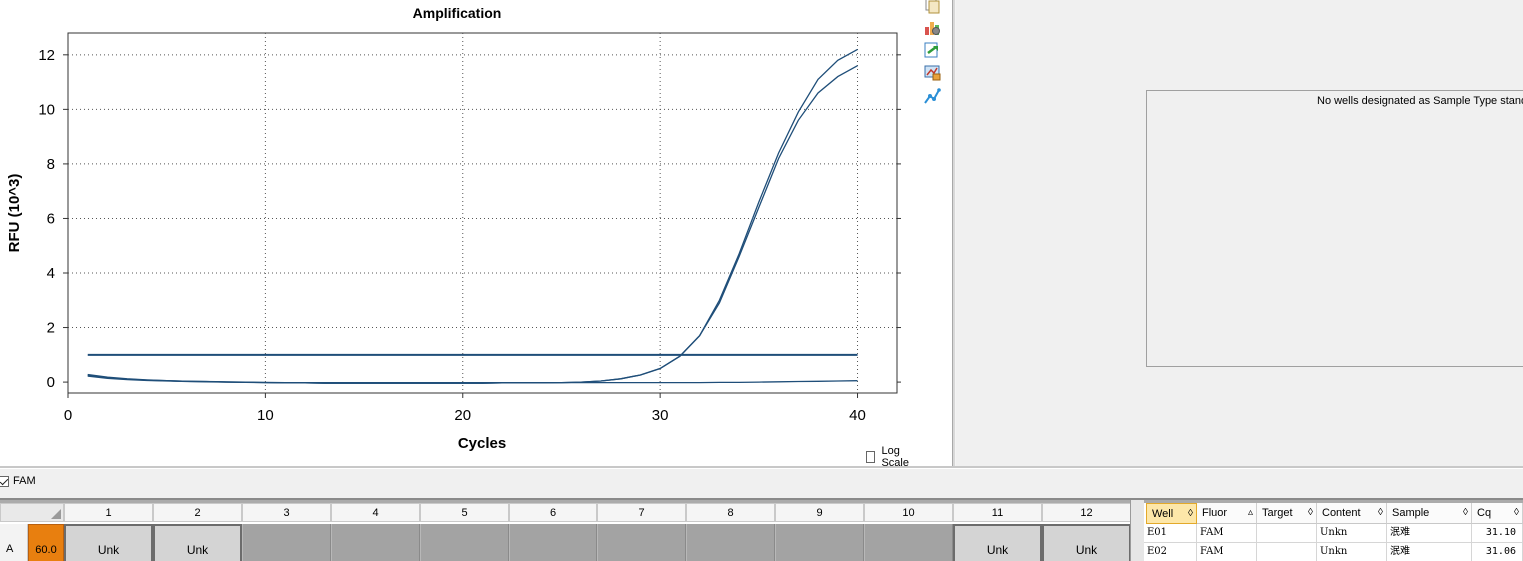  I want to click on cell-cq: 31.06, so click(1497, 552).